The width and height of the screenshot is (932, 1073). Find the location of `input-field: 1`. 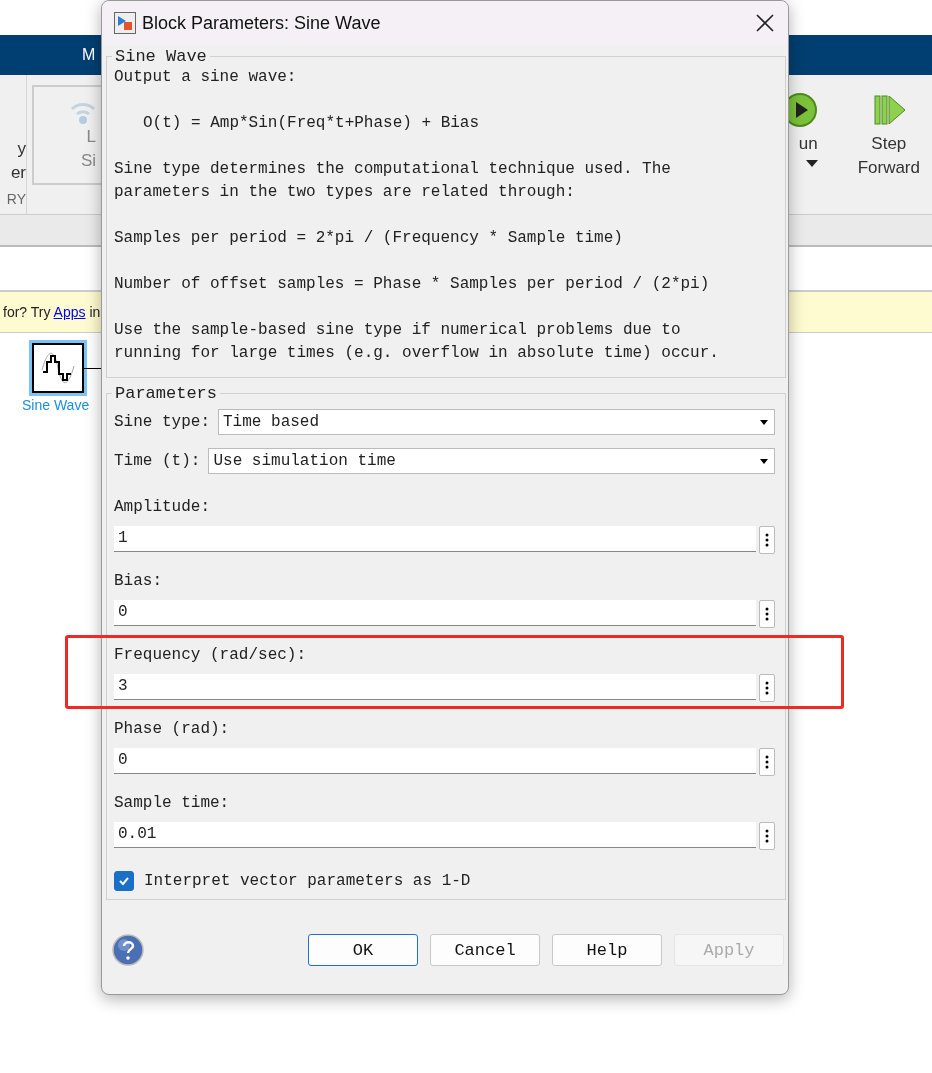

input-field: 1 is located at coordinates (435, 539).